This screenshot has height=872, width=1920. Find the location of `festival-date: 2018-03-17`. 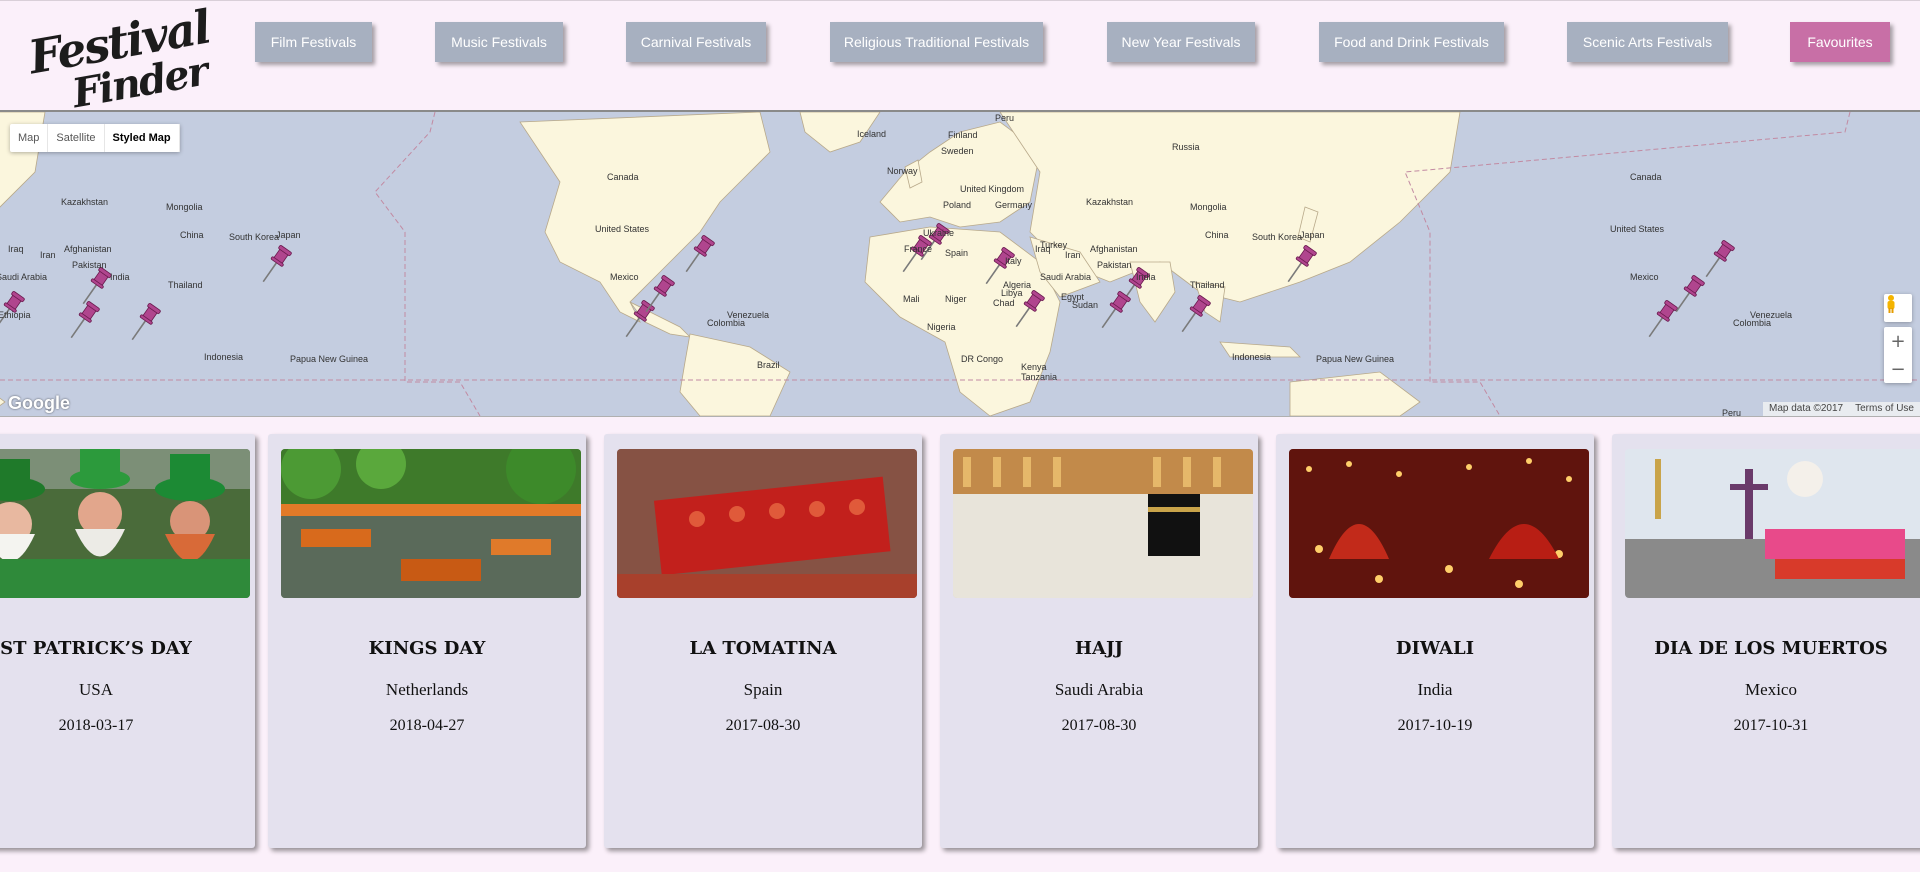

festival-date: 2018-03-17 is located at coordinates (96, 725).